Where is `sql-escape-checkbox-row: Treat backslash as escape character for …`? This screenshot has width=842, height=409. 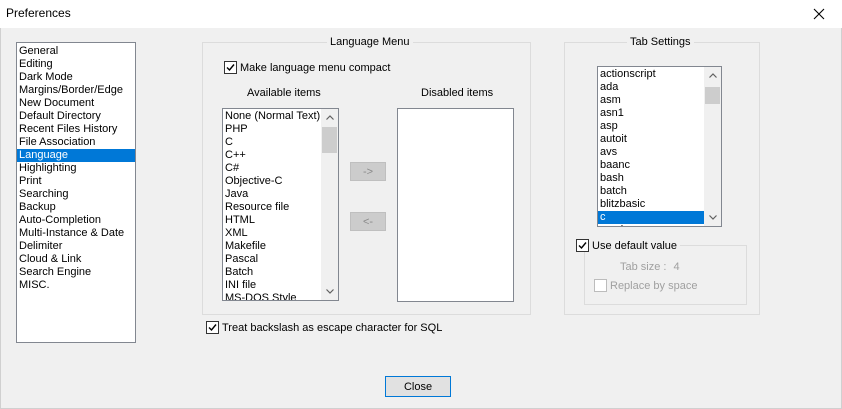 sql-escape-checkbox-row: Treat backslash as escape character for … is located at coordinates (324, 327).